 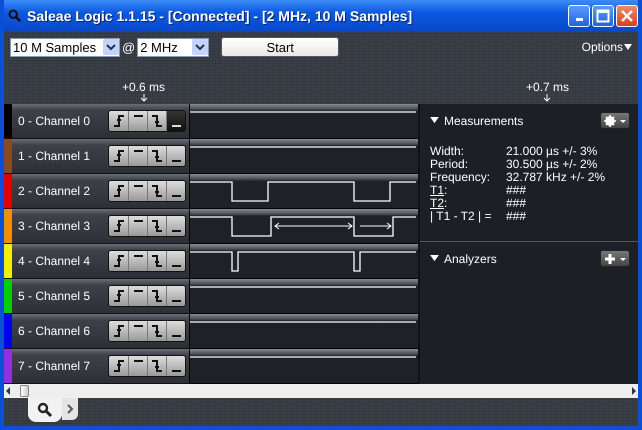 What do you see at coordinates (484, 121) in the screenshot?
I see `section-title: Measurements` at bounding box center [484, 121].